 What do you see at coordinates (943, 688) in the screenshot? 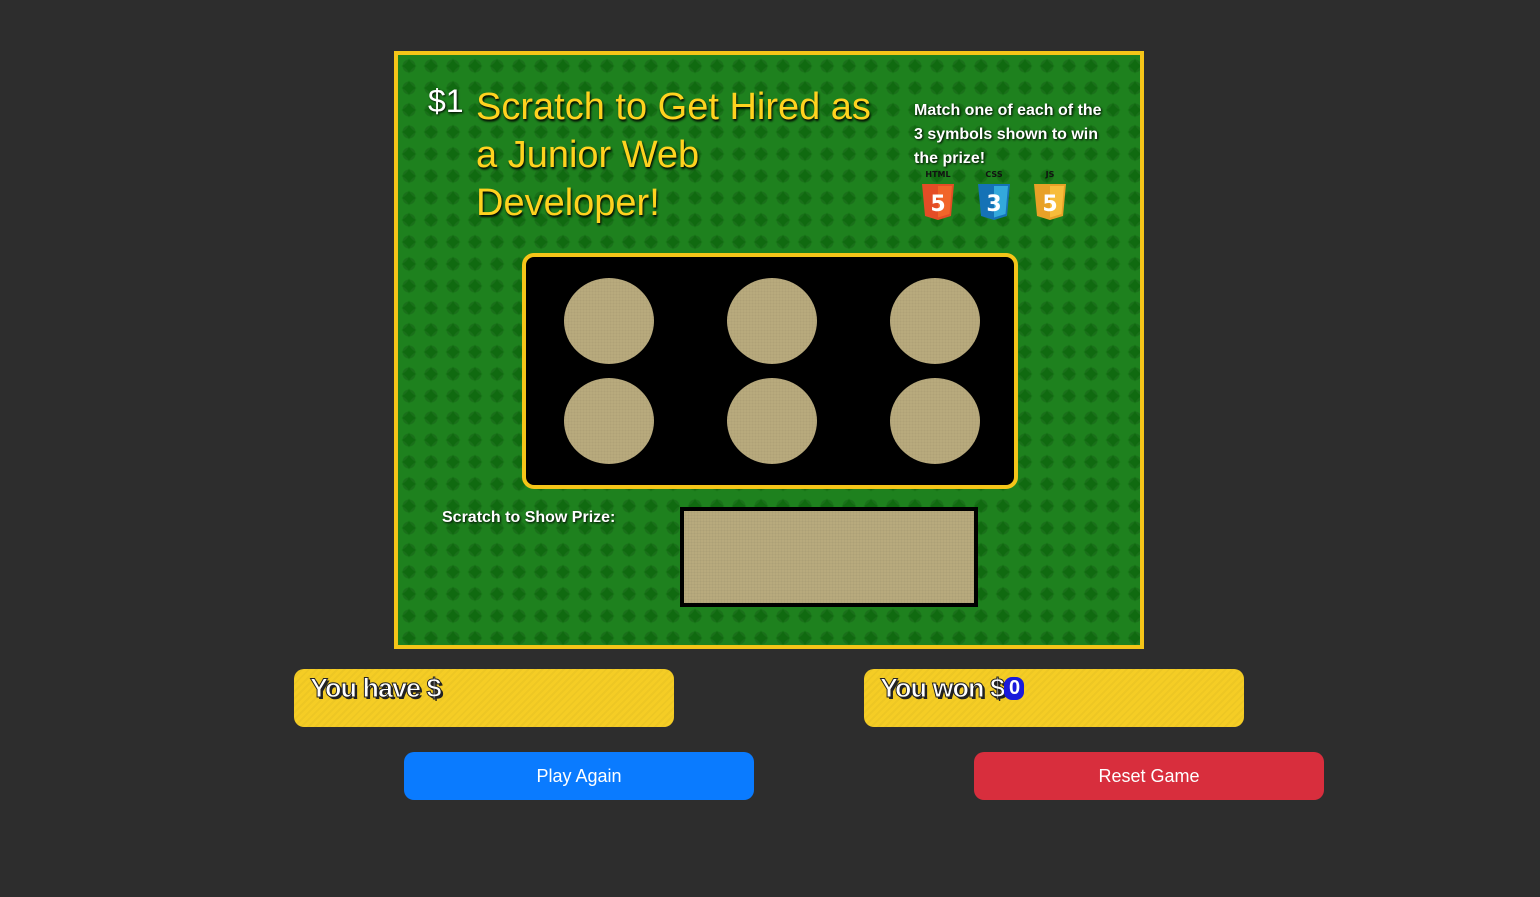
I see `winnings-label: You won $` at bounding box center [943, 688].